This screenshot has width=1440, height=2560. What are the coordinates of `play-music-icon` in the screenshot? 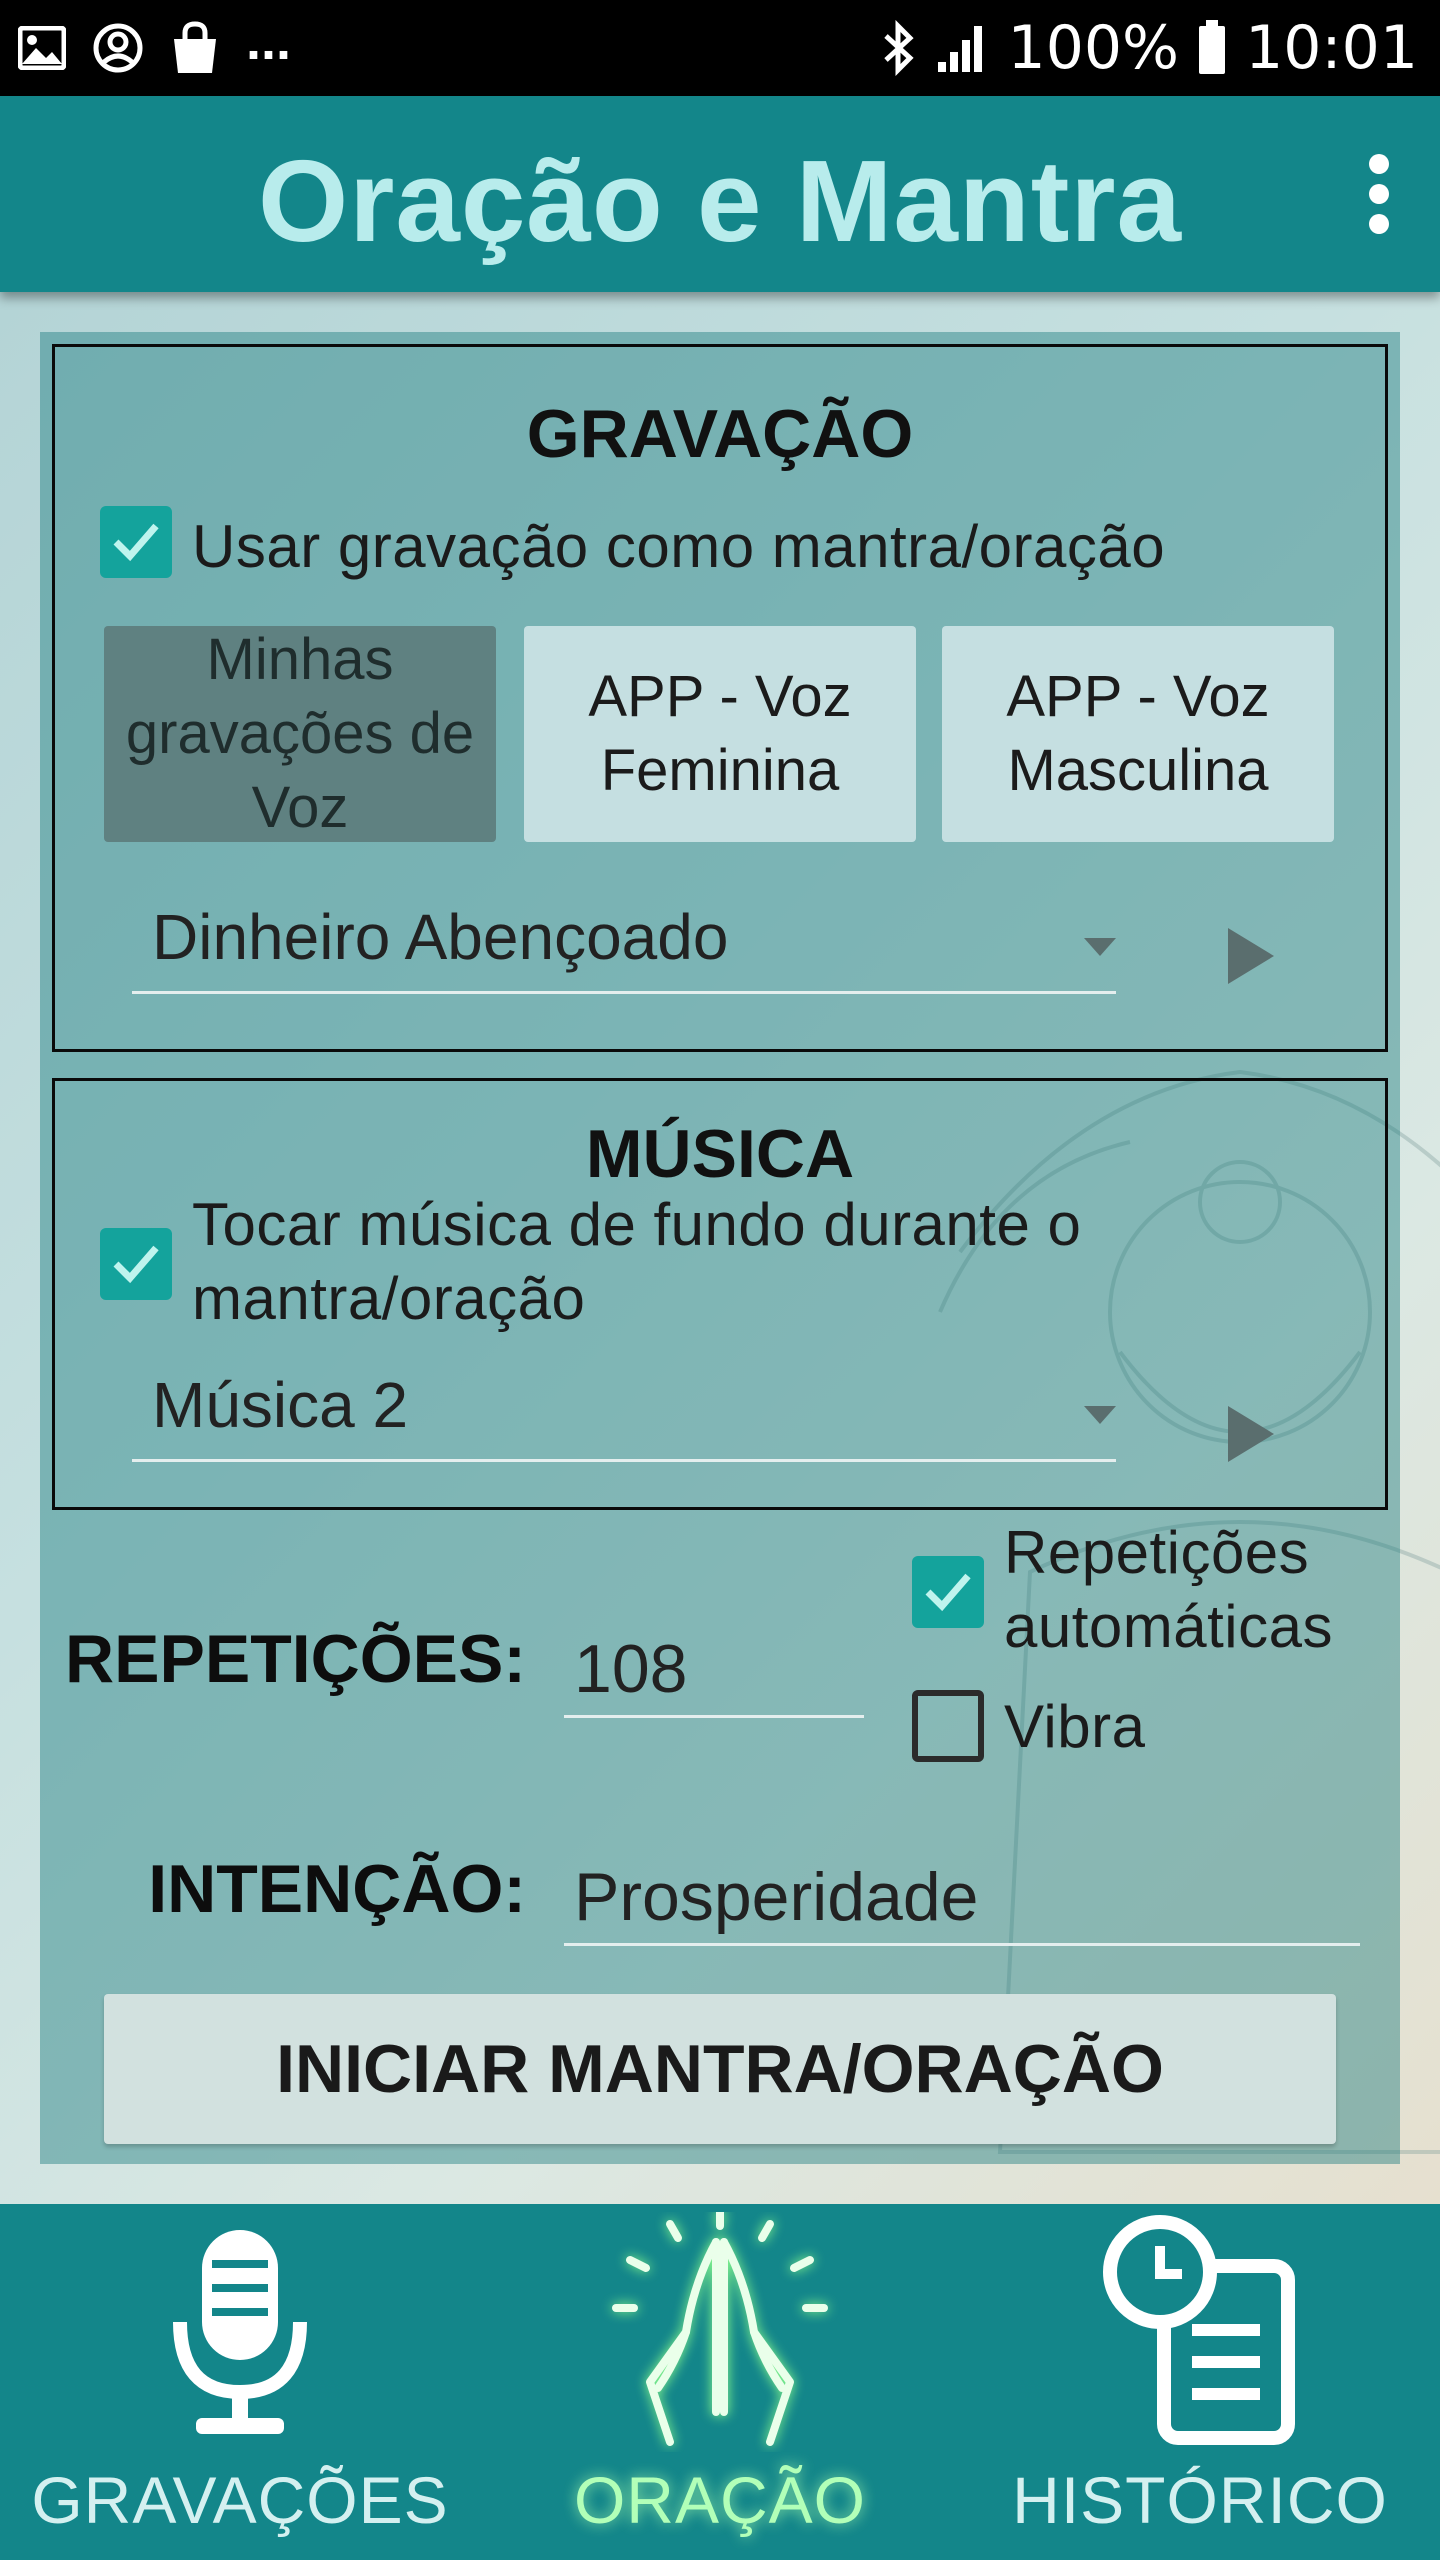 It's located at (1251, 1434).